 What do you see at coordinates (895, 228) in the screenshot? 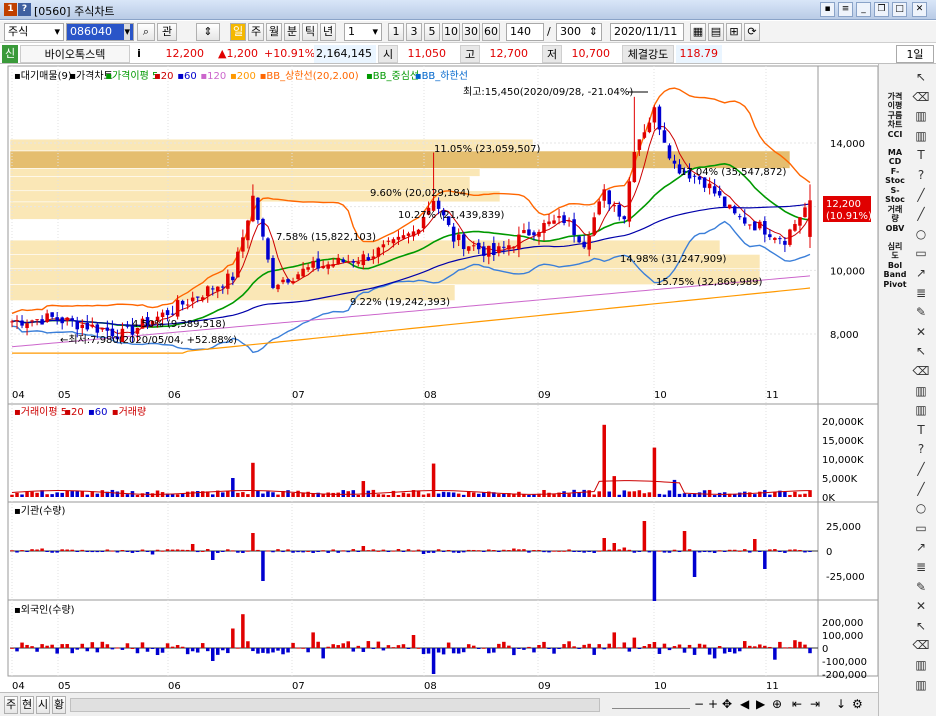
I see `indicator-btn: OBV` at bounding box center [895, 228].